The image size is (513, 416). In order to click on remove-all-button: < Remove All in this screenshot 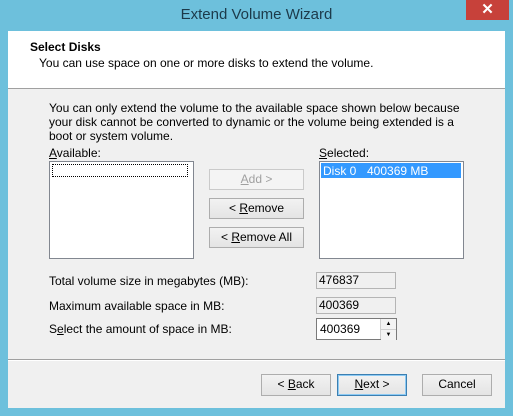, I will do `click(256, 237)`.